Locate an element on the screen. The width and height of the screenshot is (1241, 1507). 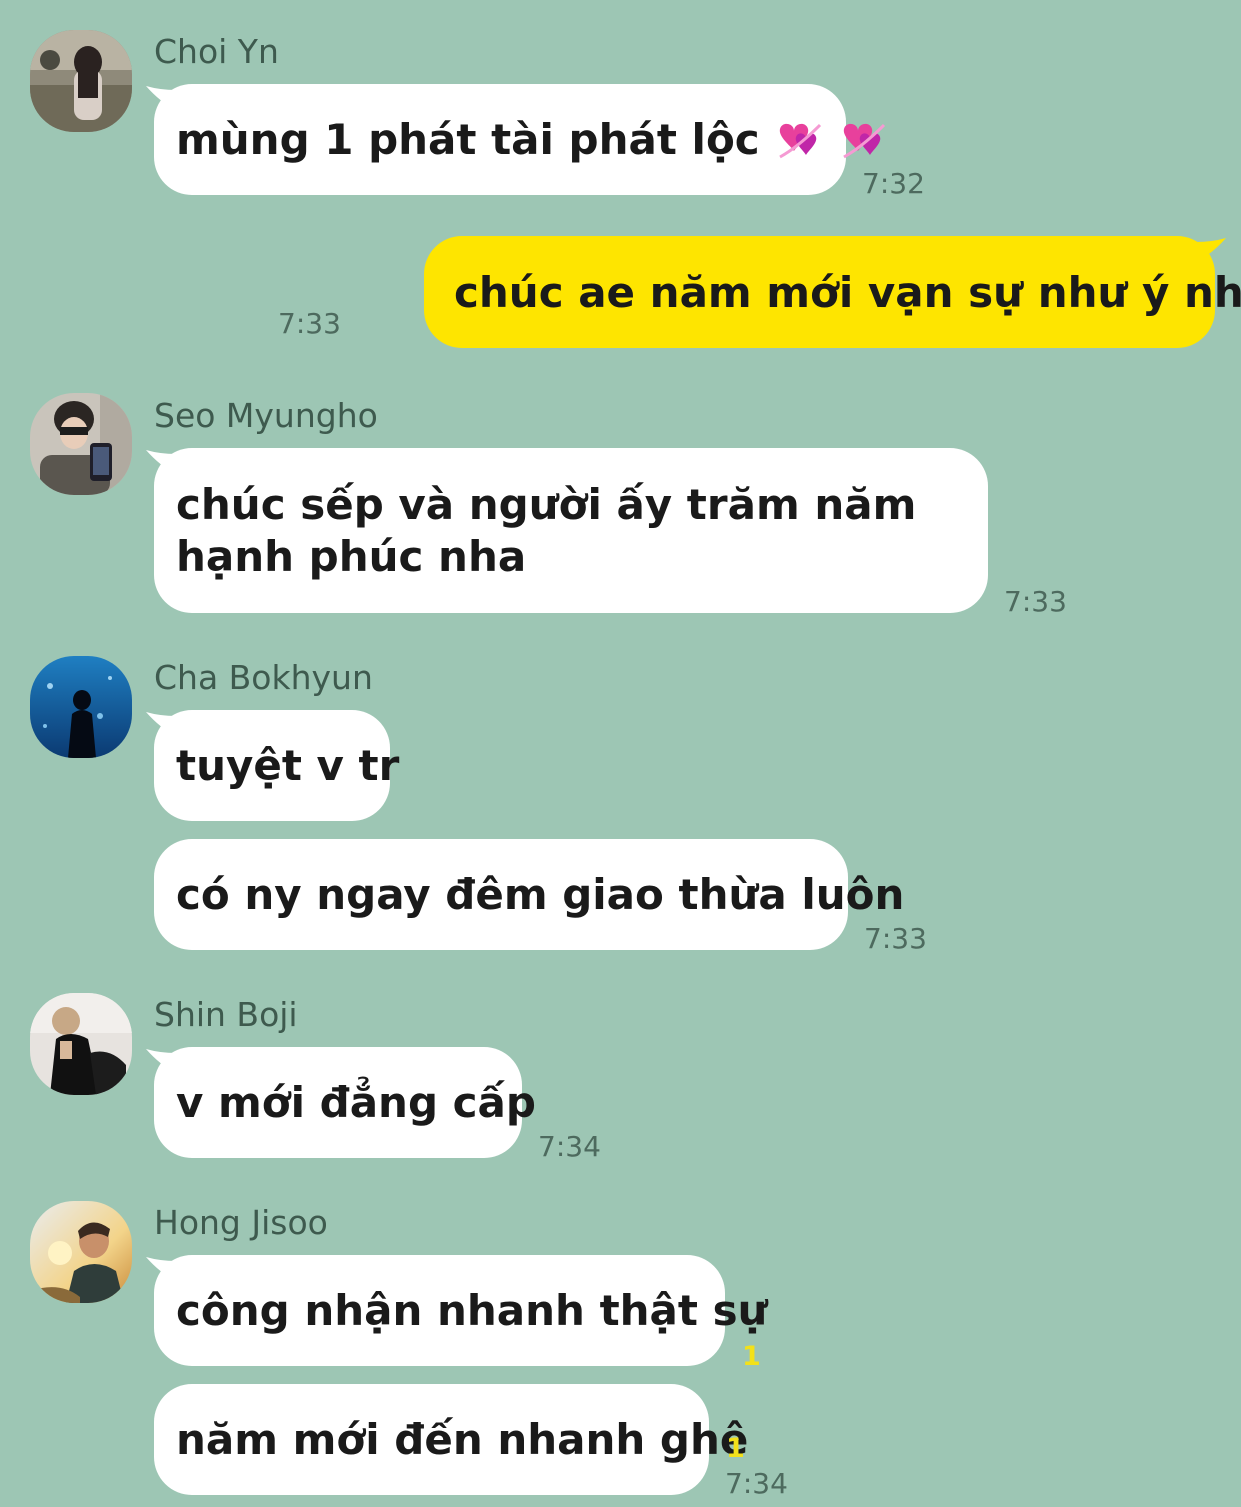
message-bubble: v mới đẳng cấp is located at coordinates (345, 1102).